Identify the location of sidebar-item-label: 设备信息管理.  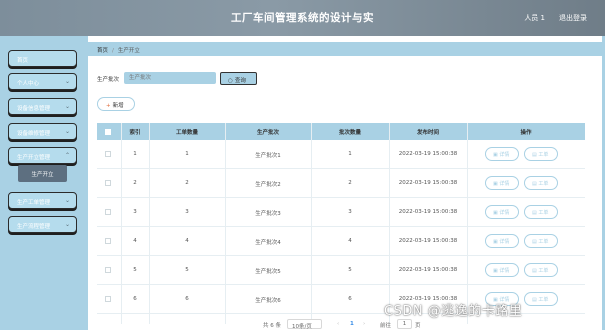
(34, 109).